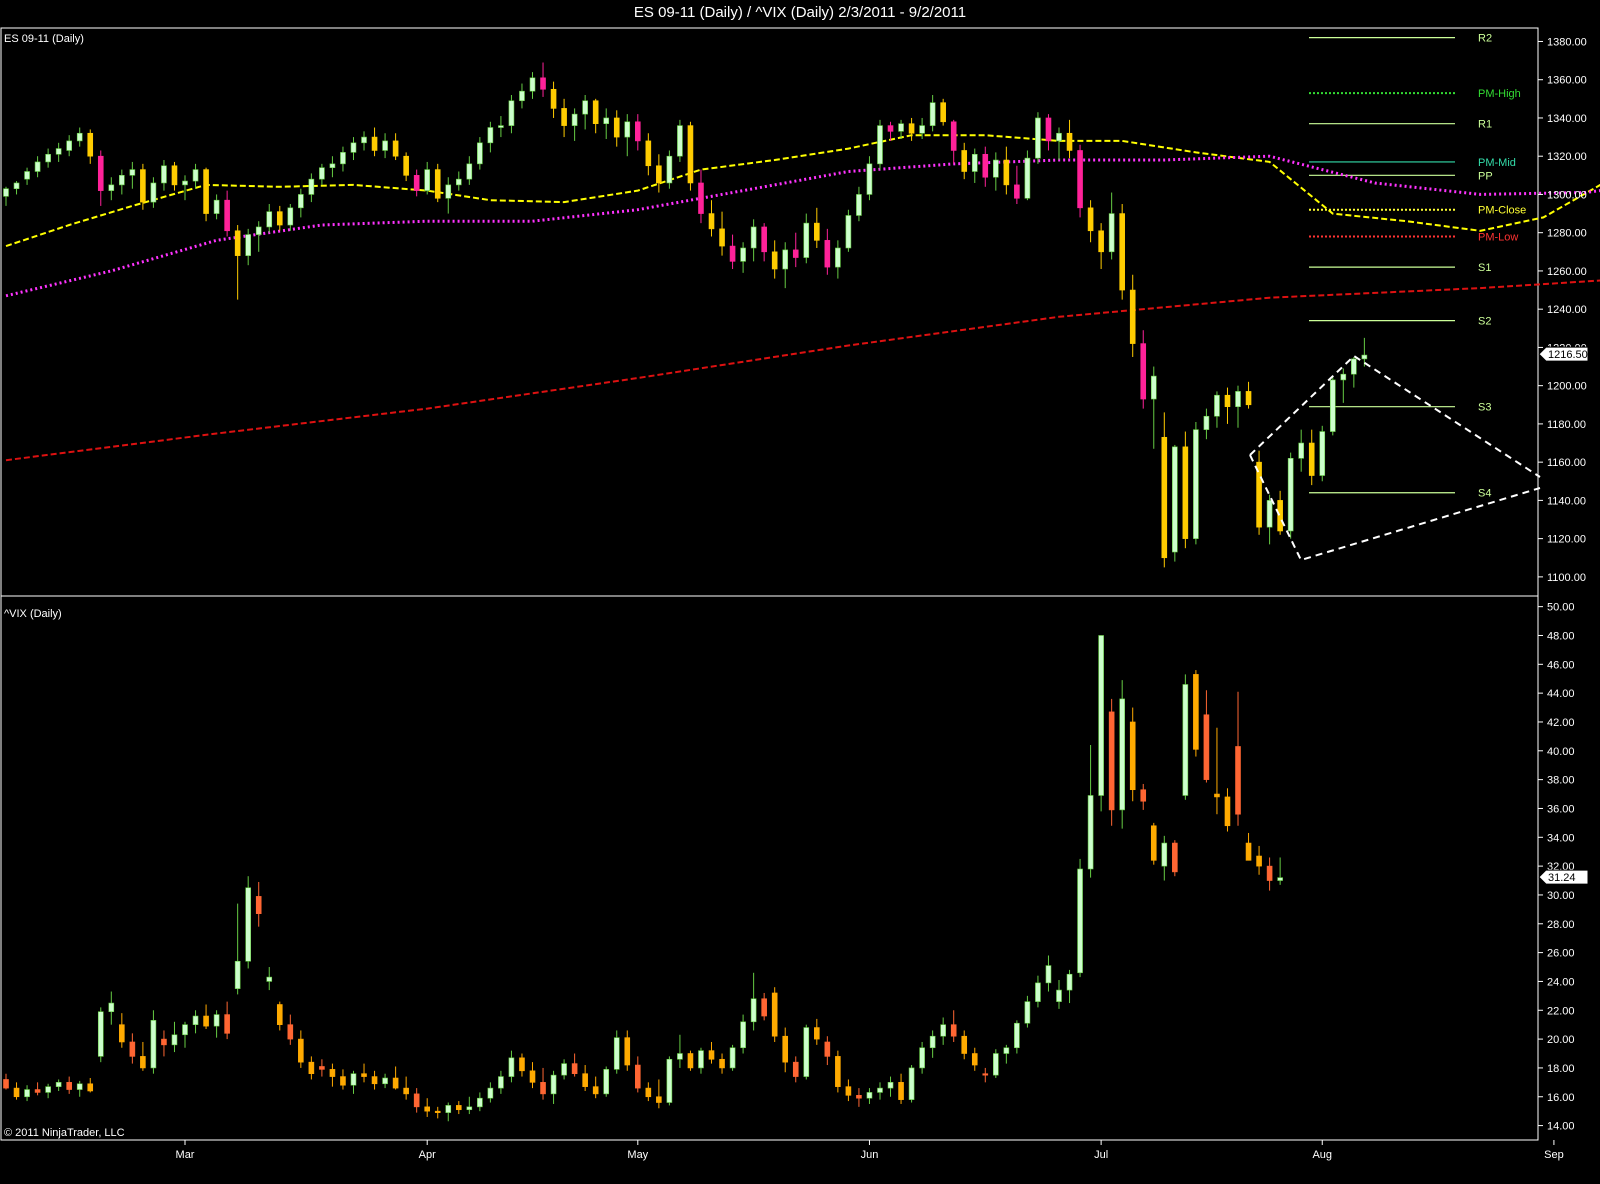 The height and width of the screenshot is (1184, 1600). What do you see at coordinates (1322, 1155) in the screenshot?
I see `x-tick-label-aug: Aug` at bounding box center [1322, 1155].